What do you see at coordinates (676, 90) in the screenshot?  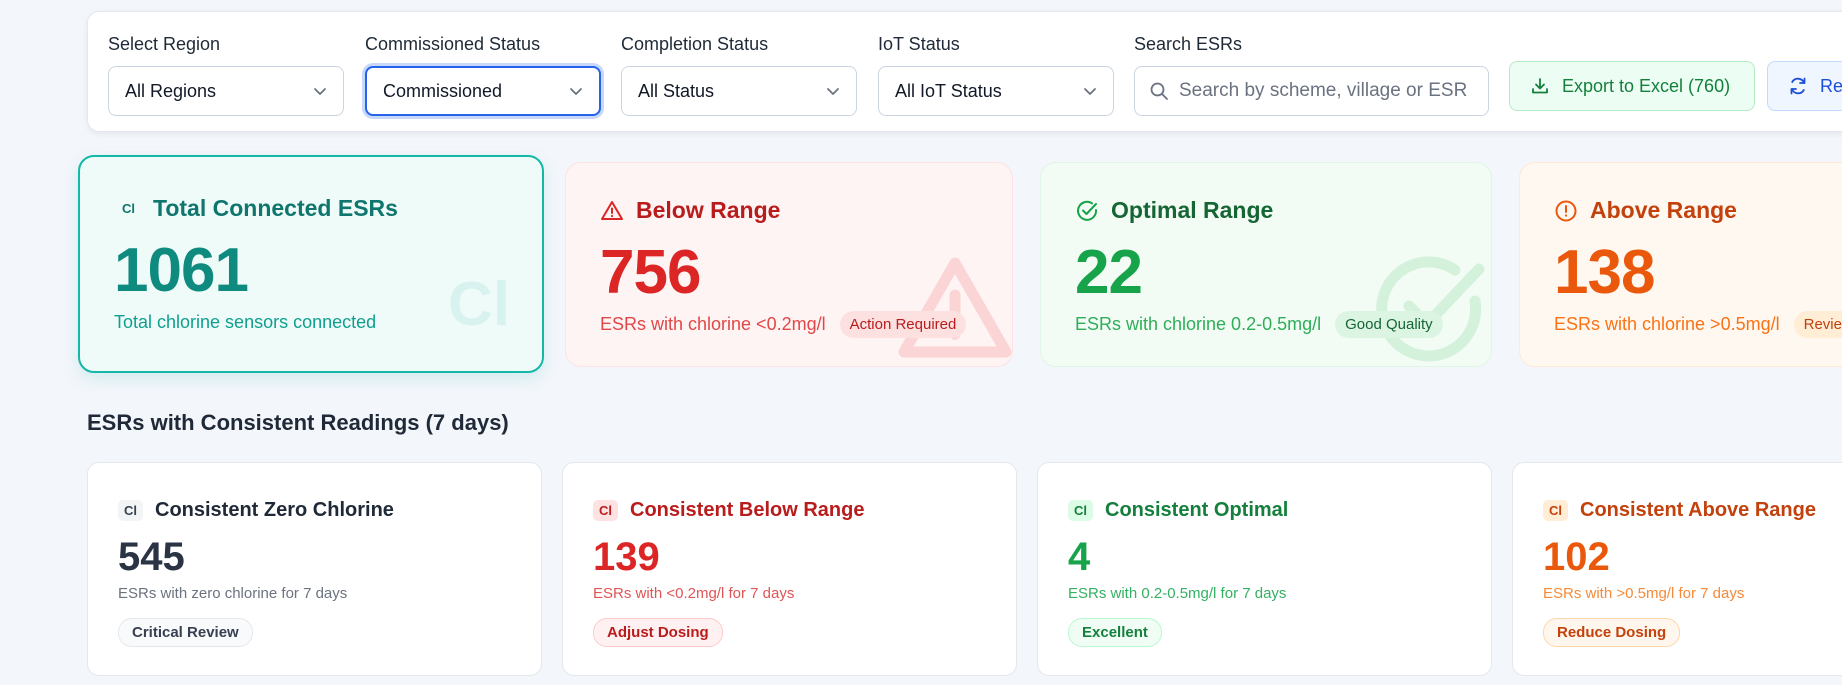 I see `completion-select-value: All Status` at bounding box center [676, 90].